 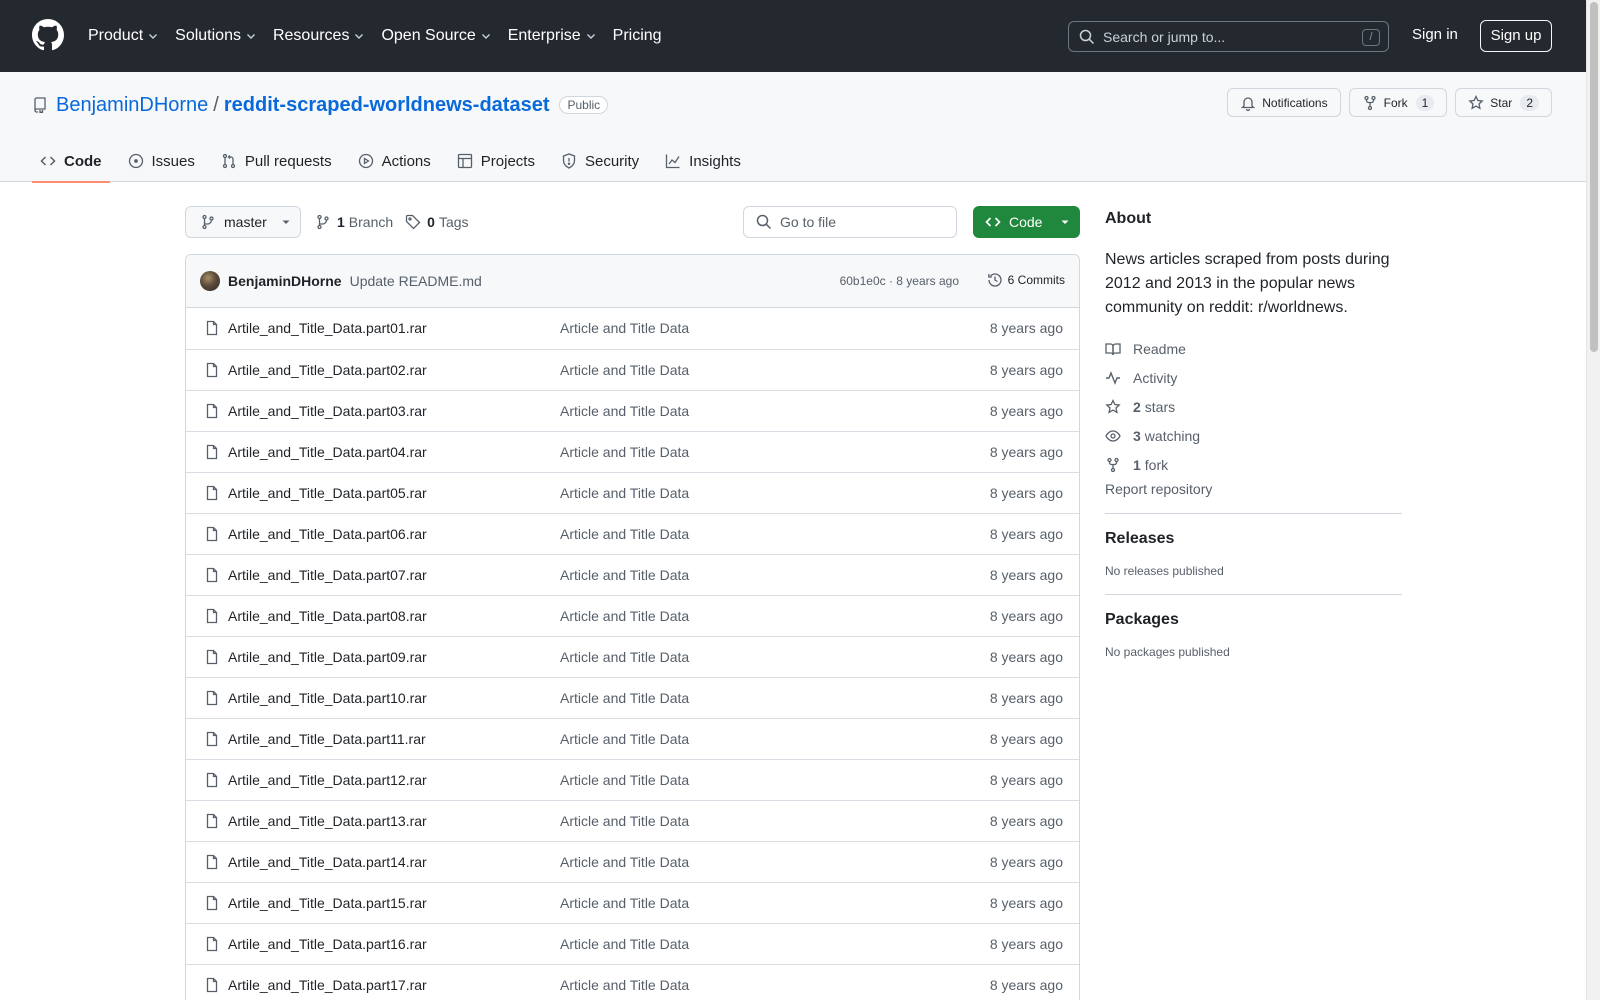 I want to click on commits-link: 6 Commits, so click(x=1026, y=280).